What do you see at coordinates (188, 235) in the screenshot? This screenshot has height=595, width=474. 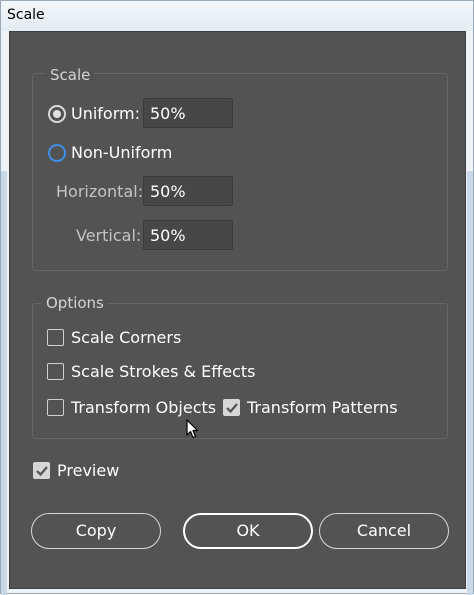 I see `vertical-field` at bounding box center [188, 235].